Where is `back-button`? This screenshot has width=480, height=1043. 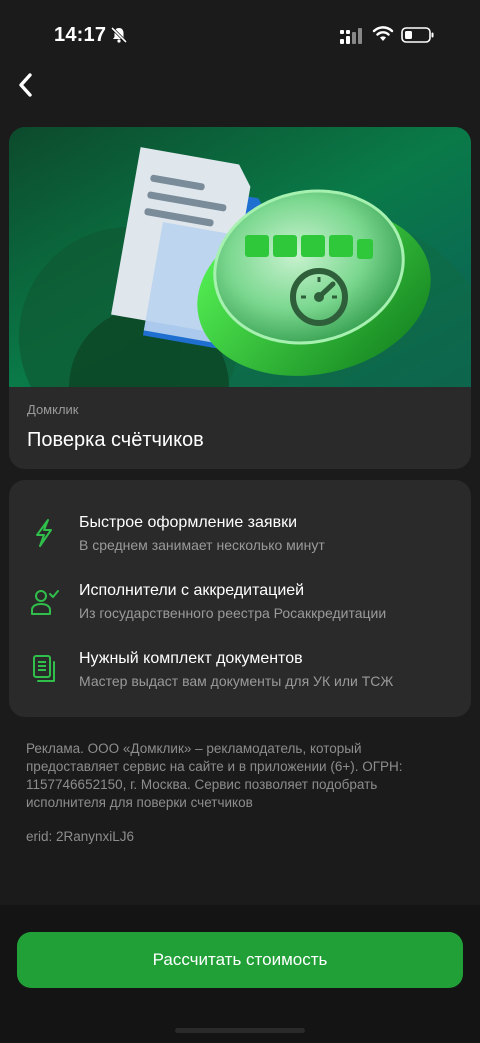 back-button is located at coordinates (25, 85).